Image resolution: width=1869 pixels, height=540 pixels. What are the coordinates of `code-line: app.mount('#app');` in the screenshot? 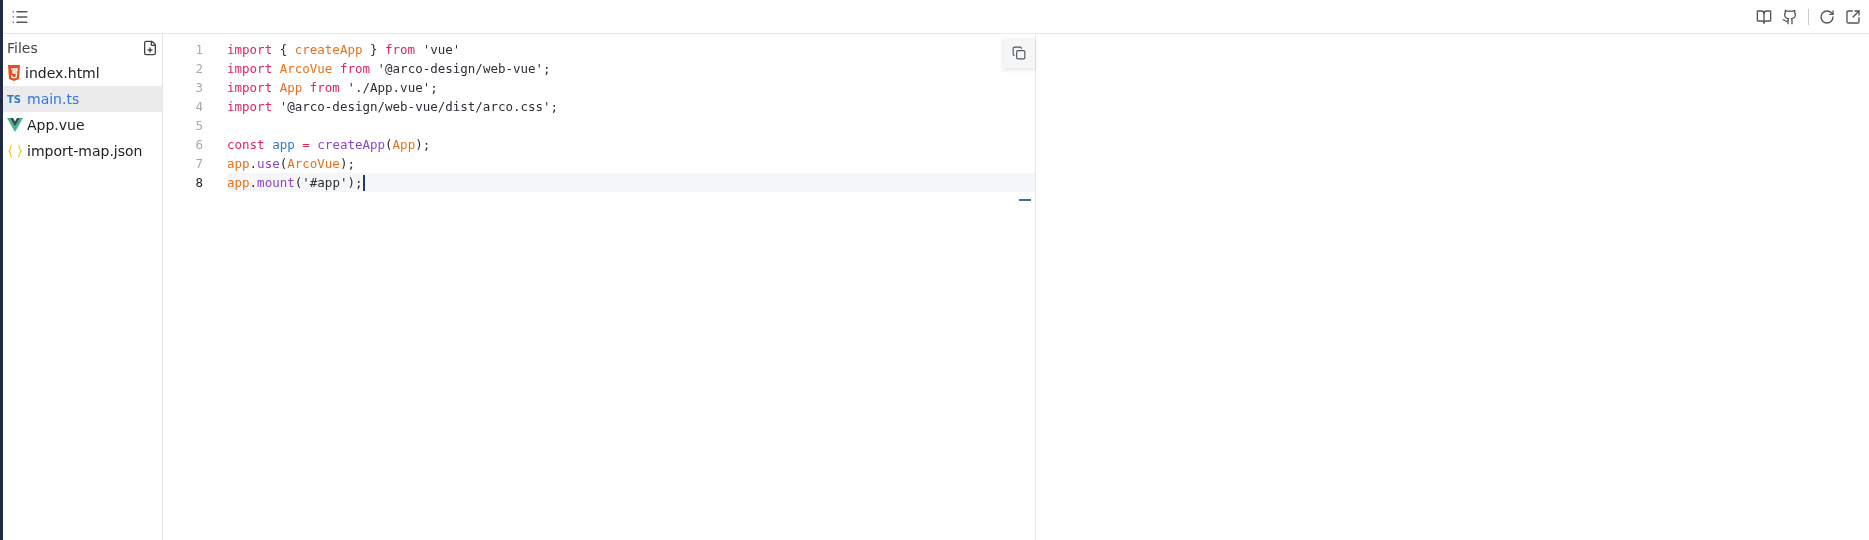 It's located at (295, 182).